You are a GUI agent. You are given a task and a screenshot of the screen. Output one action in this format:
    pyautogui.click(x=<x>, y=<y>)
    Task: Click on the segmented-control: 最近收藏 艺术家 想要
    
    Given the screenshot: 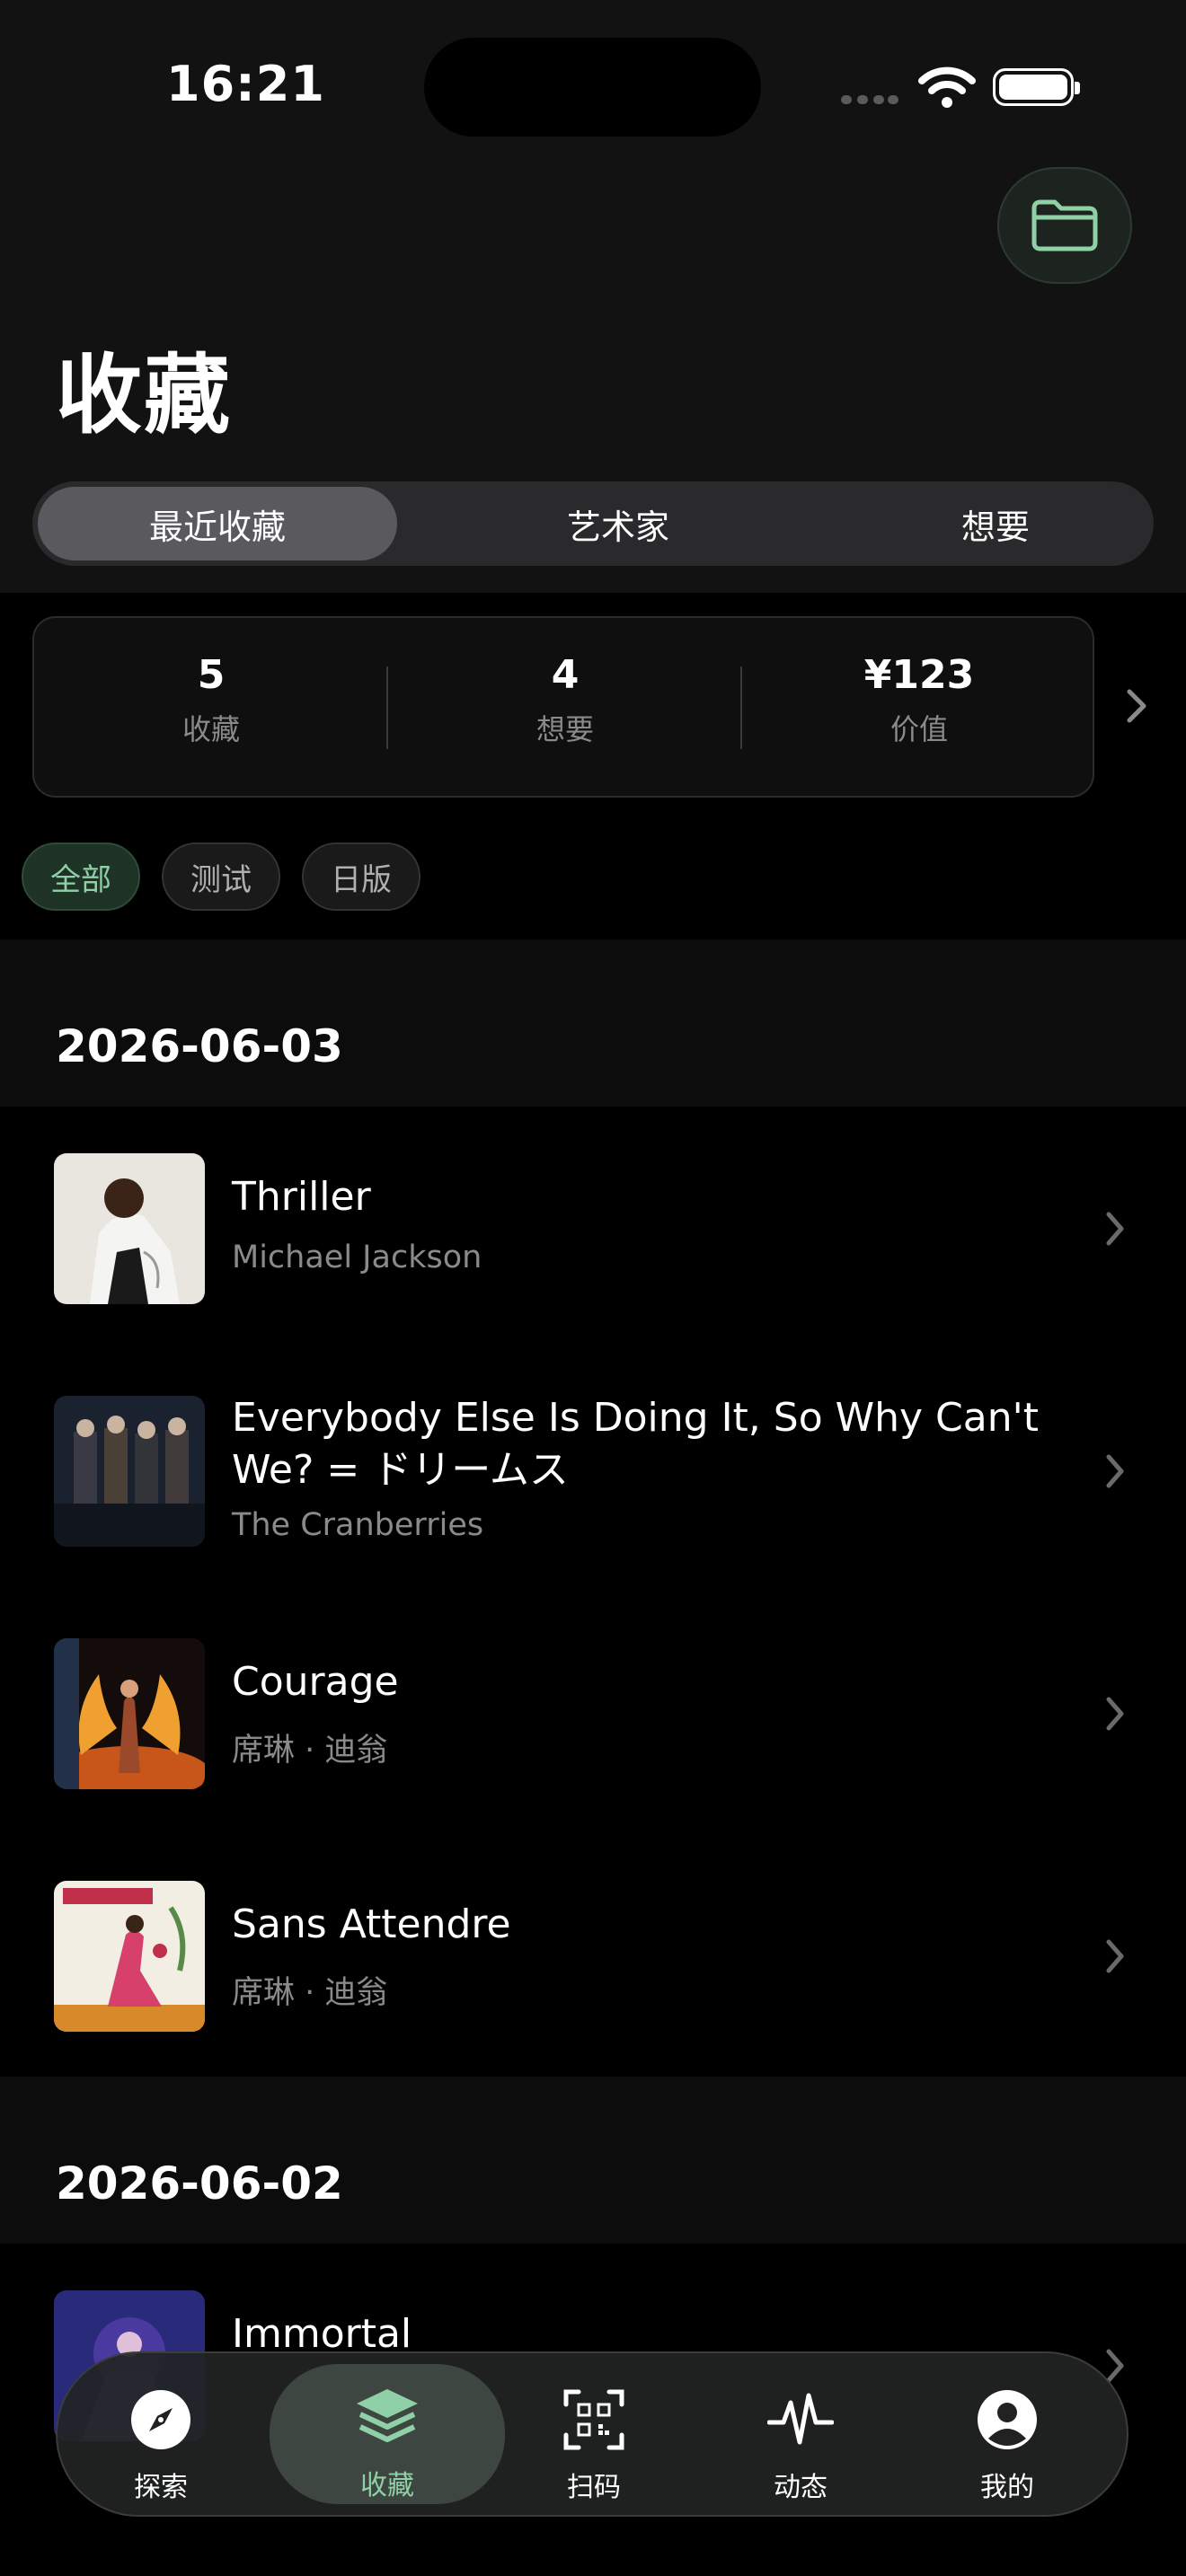 What is the action you would take?
    pyautogui.click(x=593, y=523)
    